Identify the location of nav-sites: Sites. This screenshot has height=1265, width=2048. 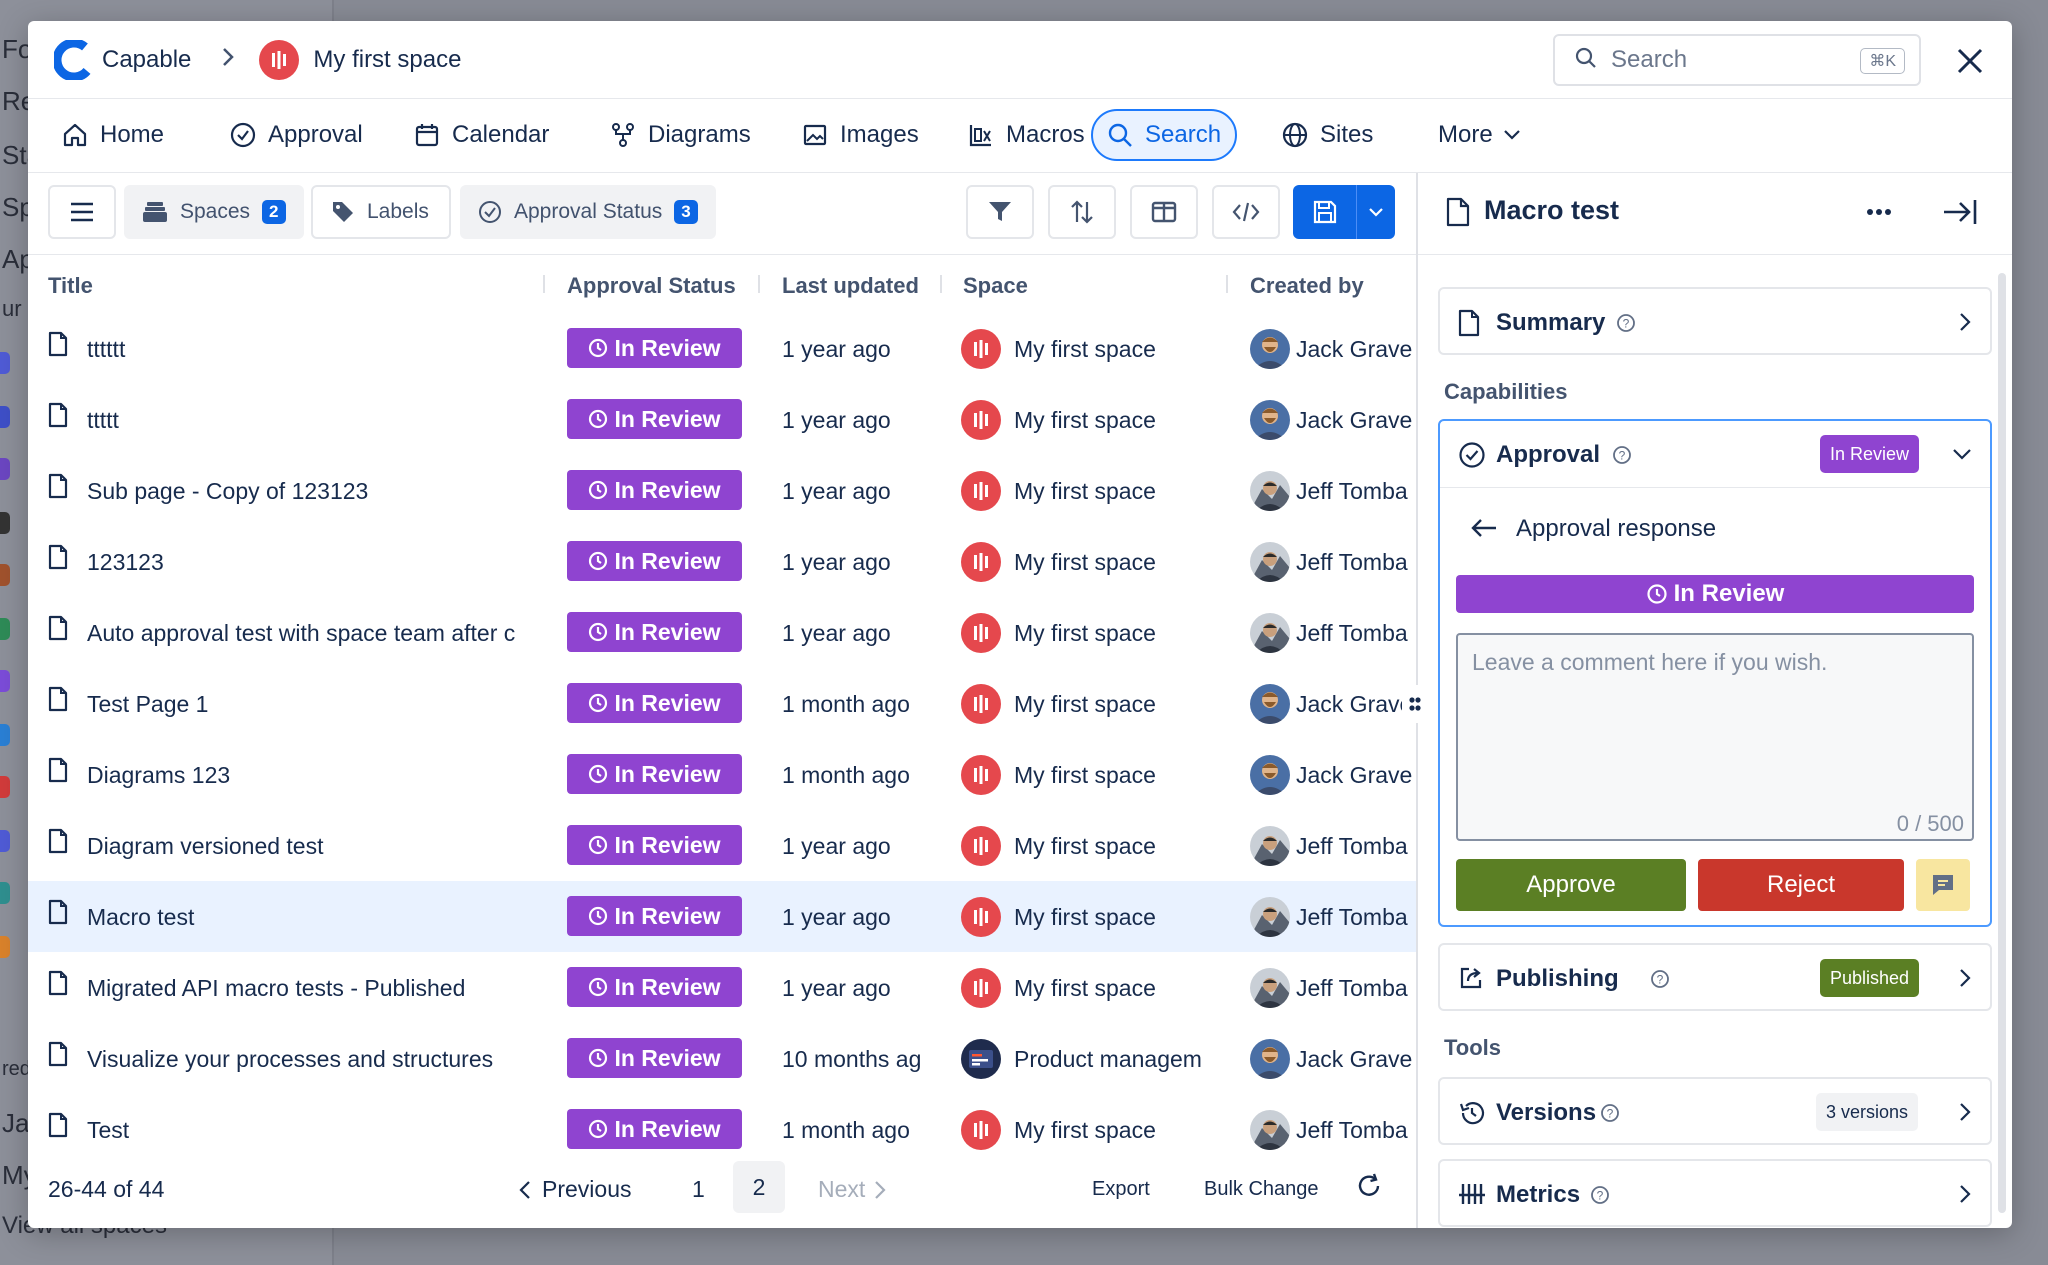
(1327, 135).